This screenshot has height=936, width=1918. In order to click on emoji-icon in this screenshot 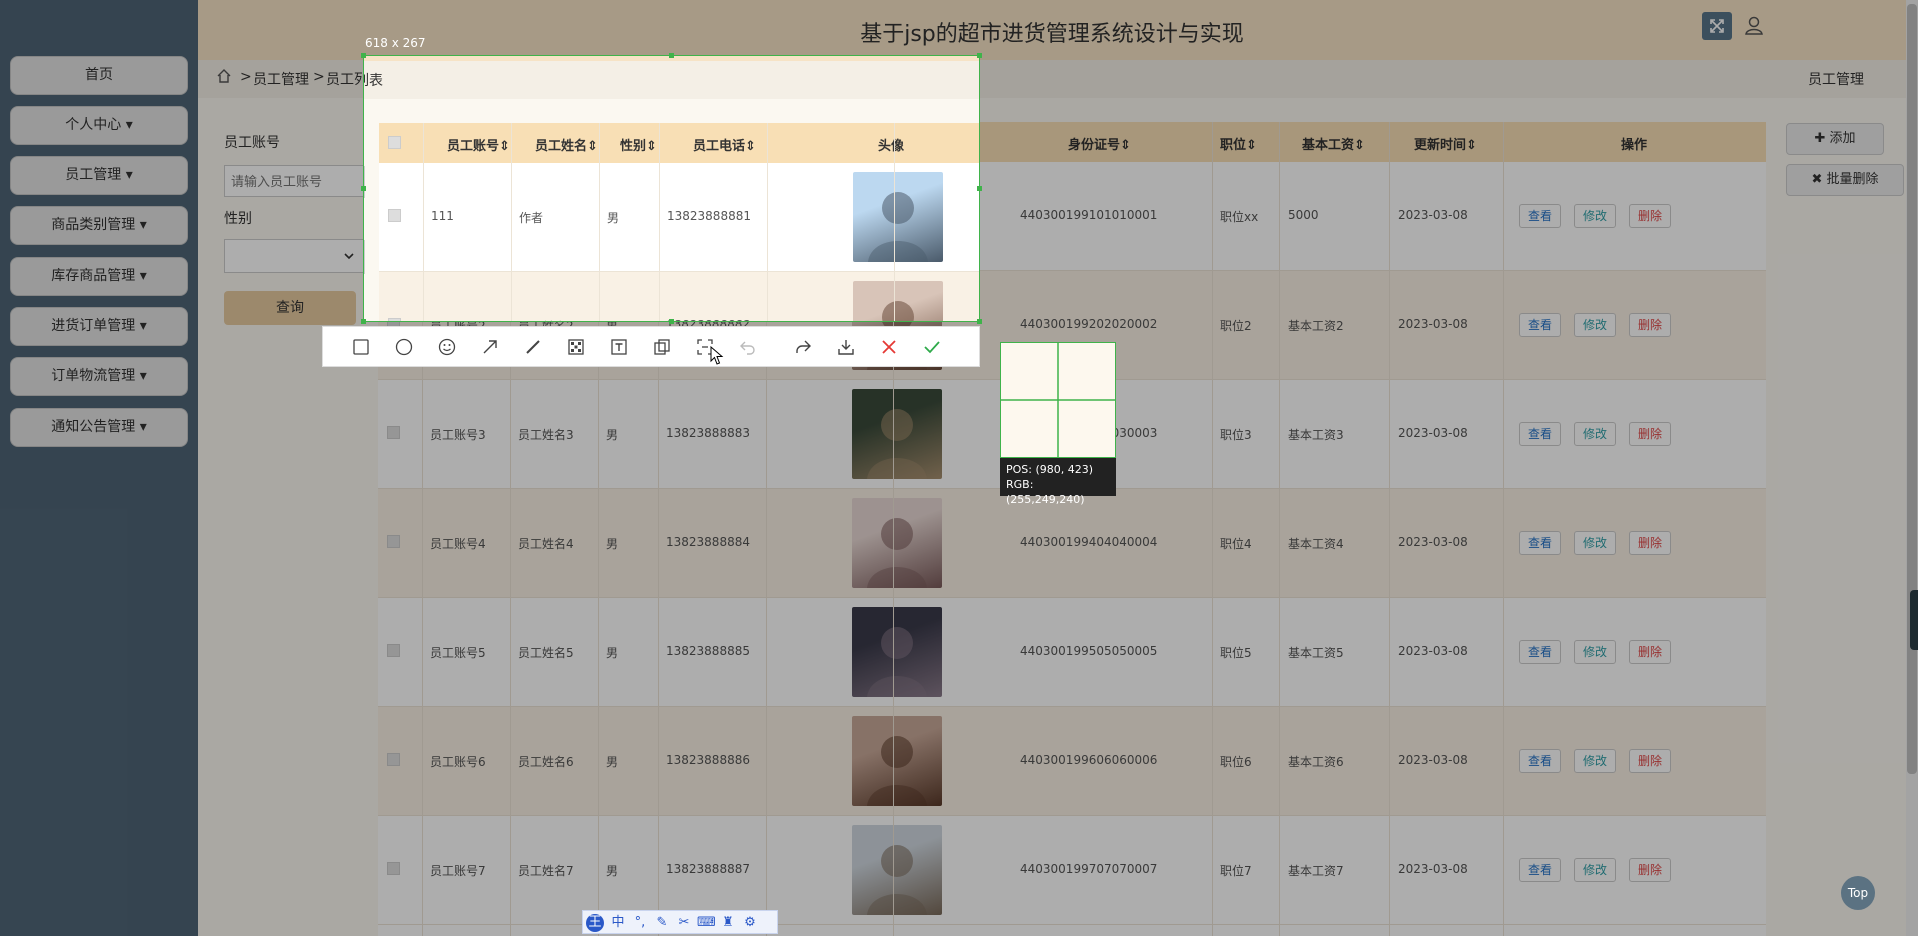, I will do `click(447, 347)`.